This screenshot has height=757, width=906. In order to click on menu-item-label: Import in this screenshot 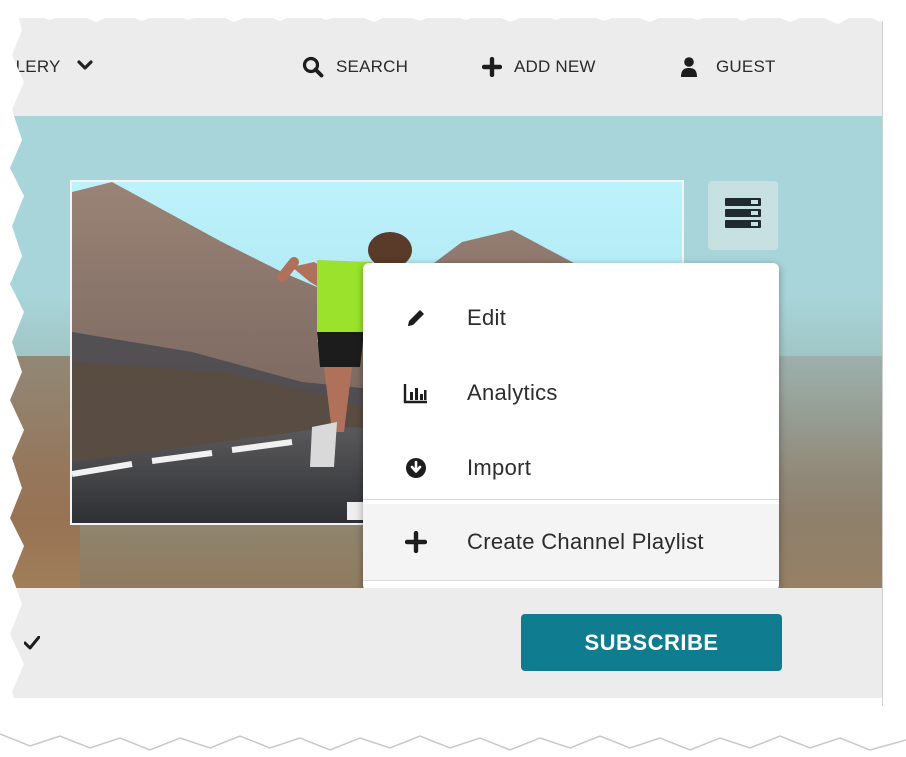, I will do `click(499, 467)`.